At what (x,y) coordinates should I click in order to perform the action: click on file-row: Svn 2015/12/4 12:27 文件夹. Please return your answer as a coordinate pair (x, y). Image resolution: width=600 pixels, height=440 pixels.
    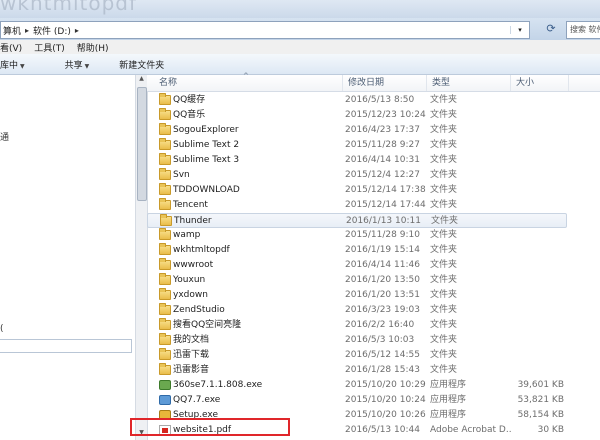
    Looking at the image, I should click on (357, 175).